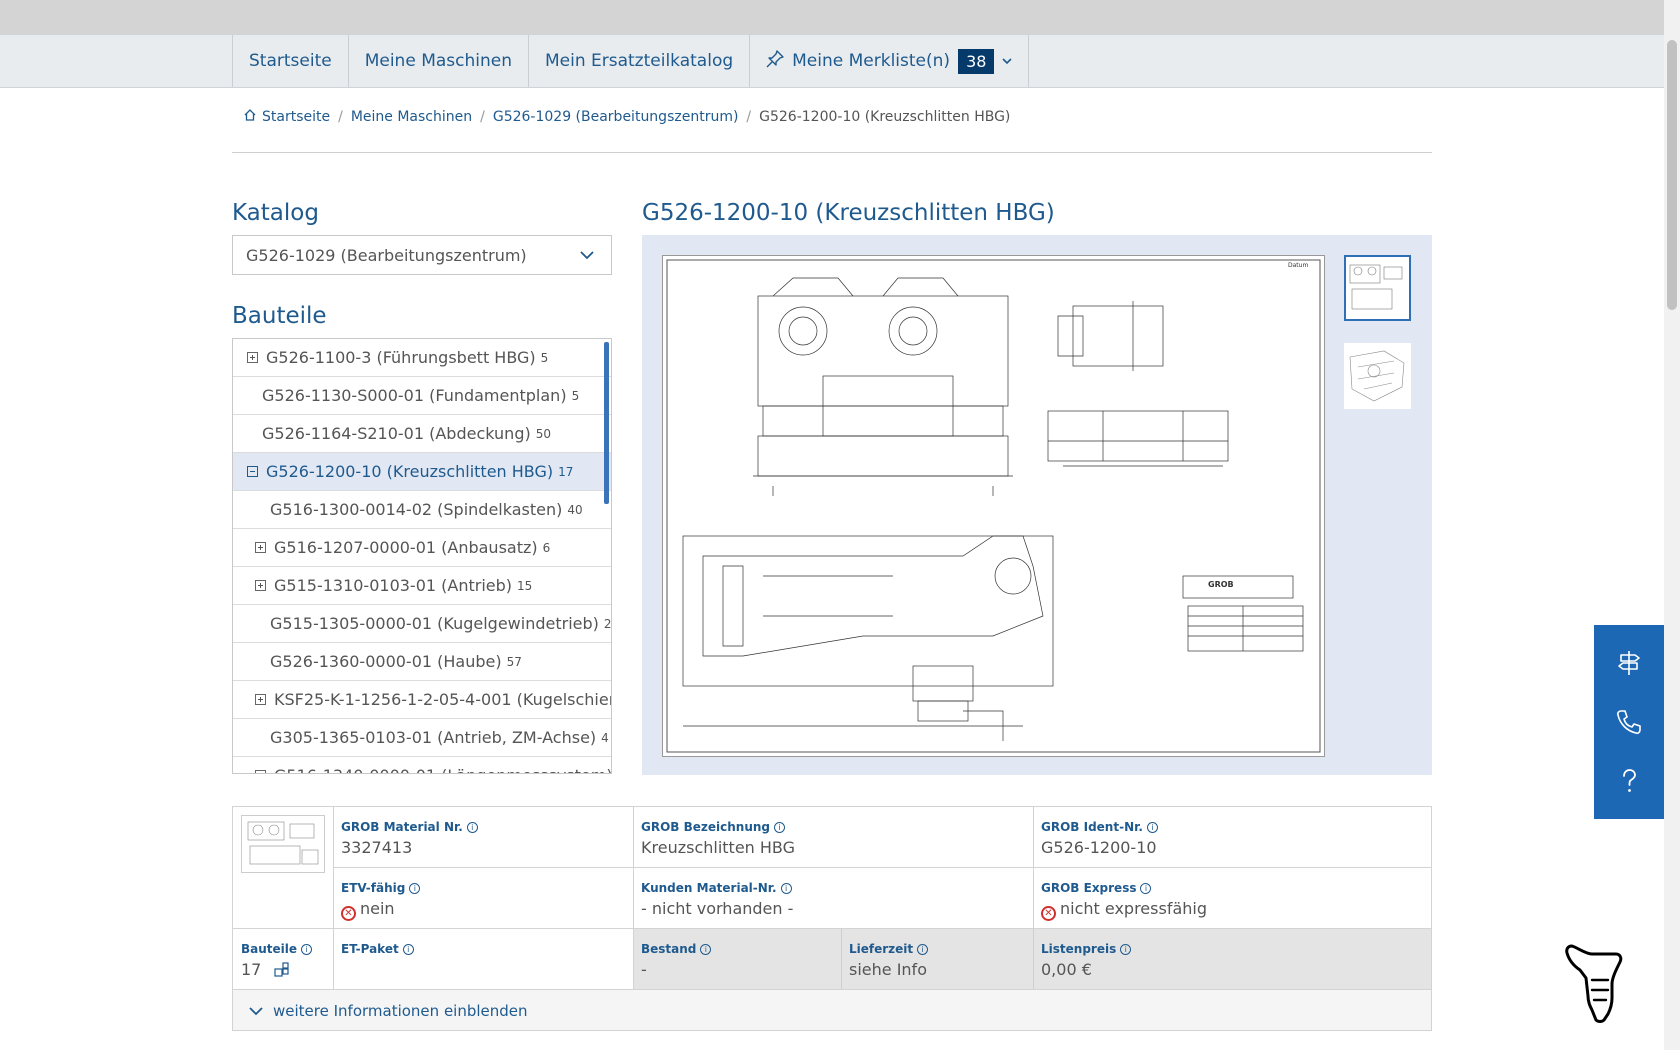 This screenshot has height=1050, width=1680. What do you see at coordinates (401, 357) in the screenshot?
I see `tree-item-label: G526-1100-3 (Führungsbett HBG)` at bounding box center [401, 357].